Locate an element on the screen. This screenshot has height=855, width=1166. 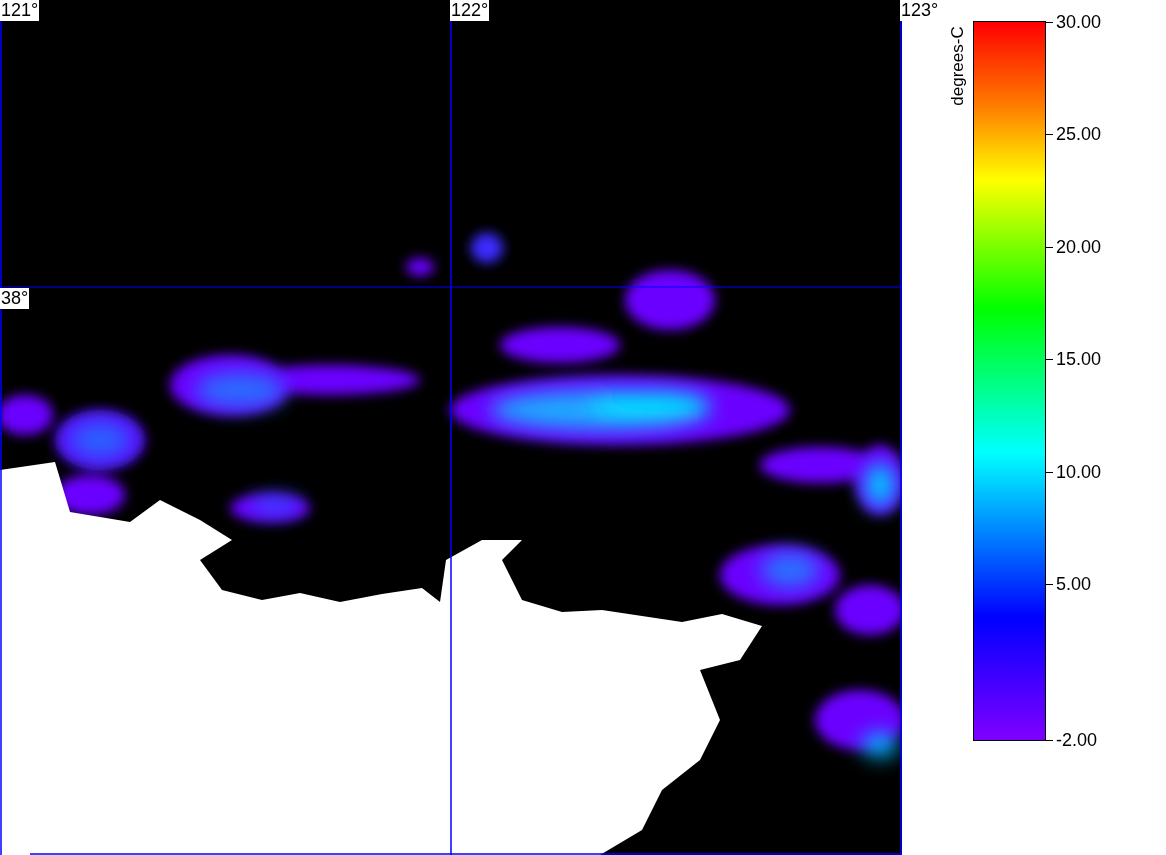
tick-label: 5.00 is located at coordinates (1074, 584).